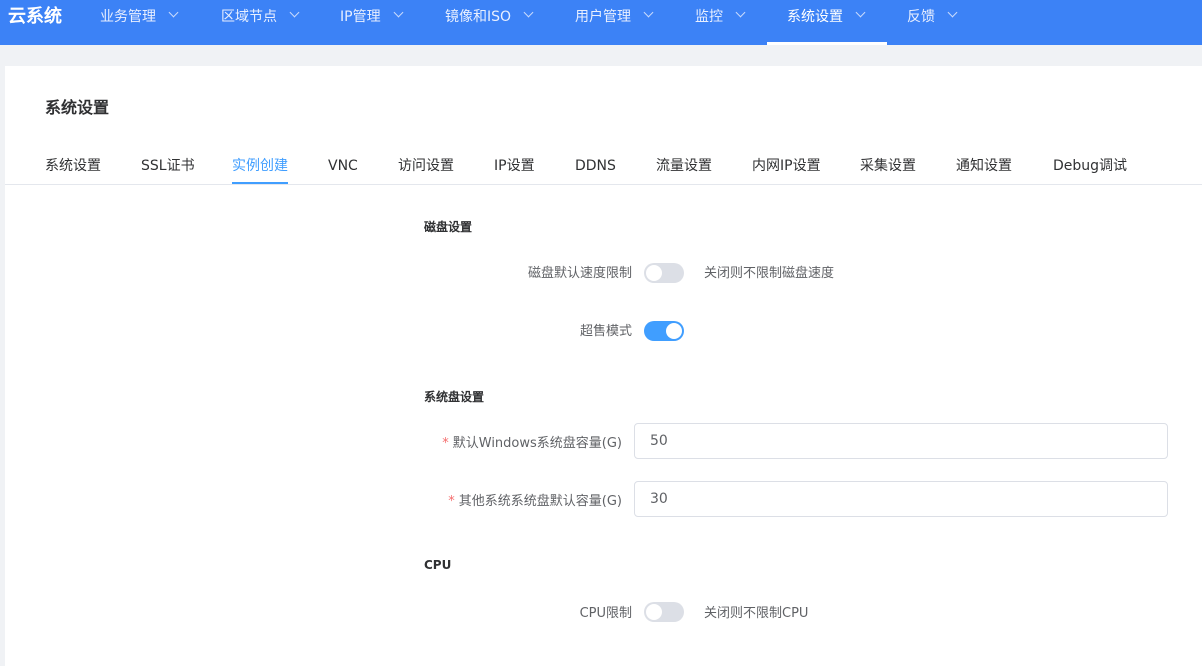 The width and height of the screenshot is (1202, 666). I want to click on nav-item-label: IP管理, so click(360, 17).